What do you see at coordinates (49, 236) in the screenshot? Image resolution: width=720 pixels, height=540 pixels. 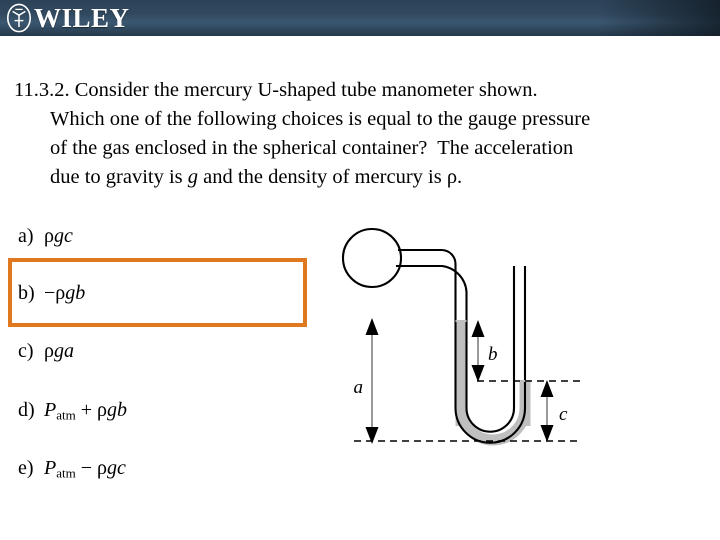 I see `choice-a-rho: ρ` at bounding box center [49, 236].